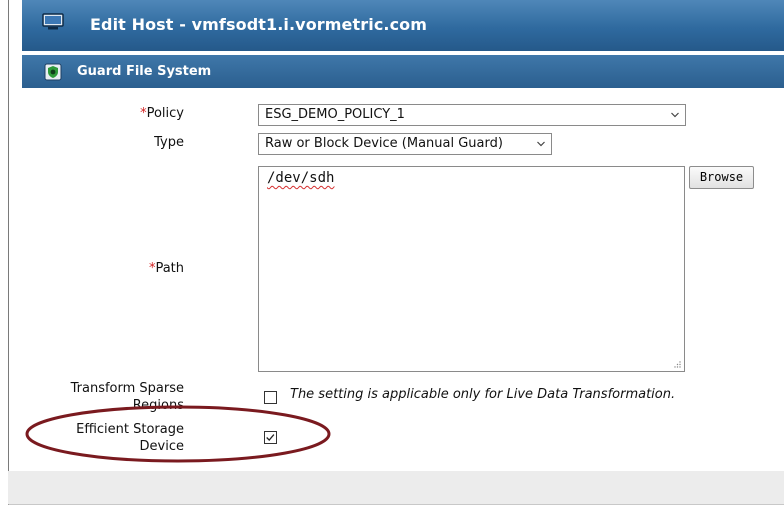 The height and width of the screenshot is (516, 784). What do you see at coordinates (384, 143) in the screenshot?
I see `type-select-value: Raw or Block Device (Manual Guard)` at bounding box center [384, 143].